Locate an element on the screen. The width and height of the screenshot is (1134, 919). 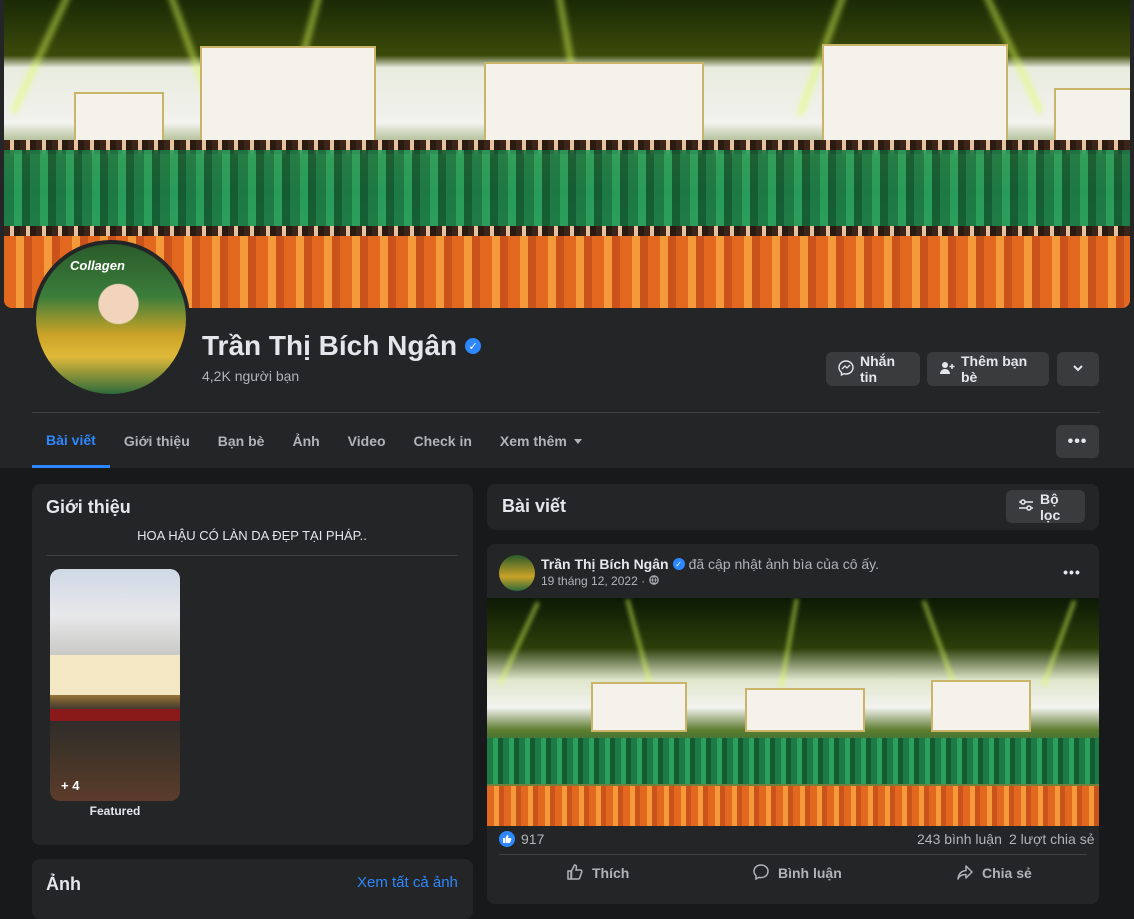
avatar-logo-text: Collagen is located at coordinates (97, 265).